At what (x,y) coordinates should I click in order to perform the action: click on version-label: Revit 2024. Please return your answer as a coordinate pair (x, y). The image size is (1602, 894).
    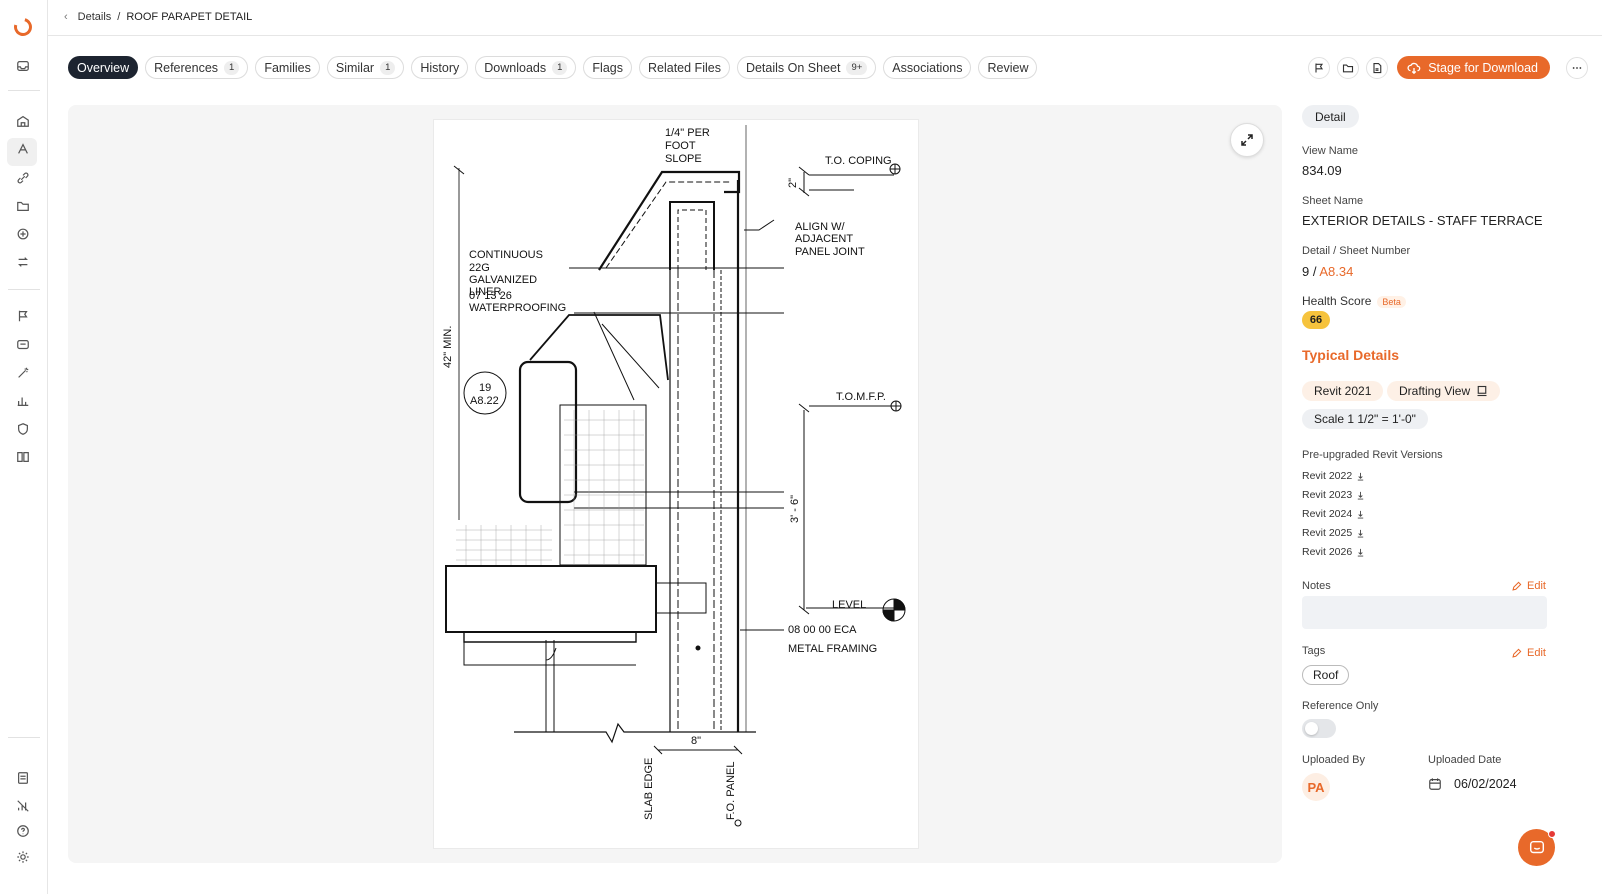
    Looking at the image, I should click on (1327, 514).